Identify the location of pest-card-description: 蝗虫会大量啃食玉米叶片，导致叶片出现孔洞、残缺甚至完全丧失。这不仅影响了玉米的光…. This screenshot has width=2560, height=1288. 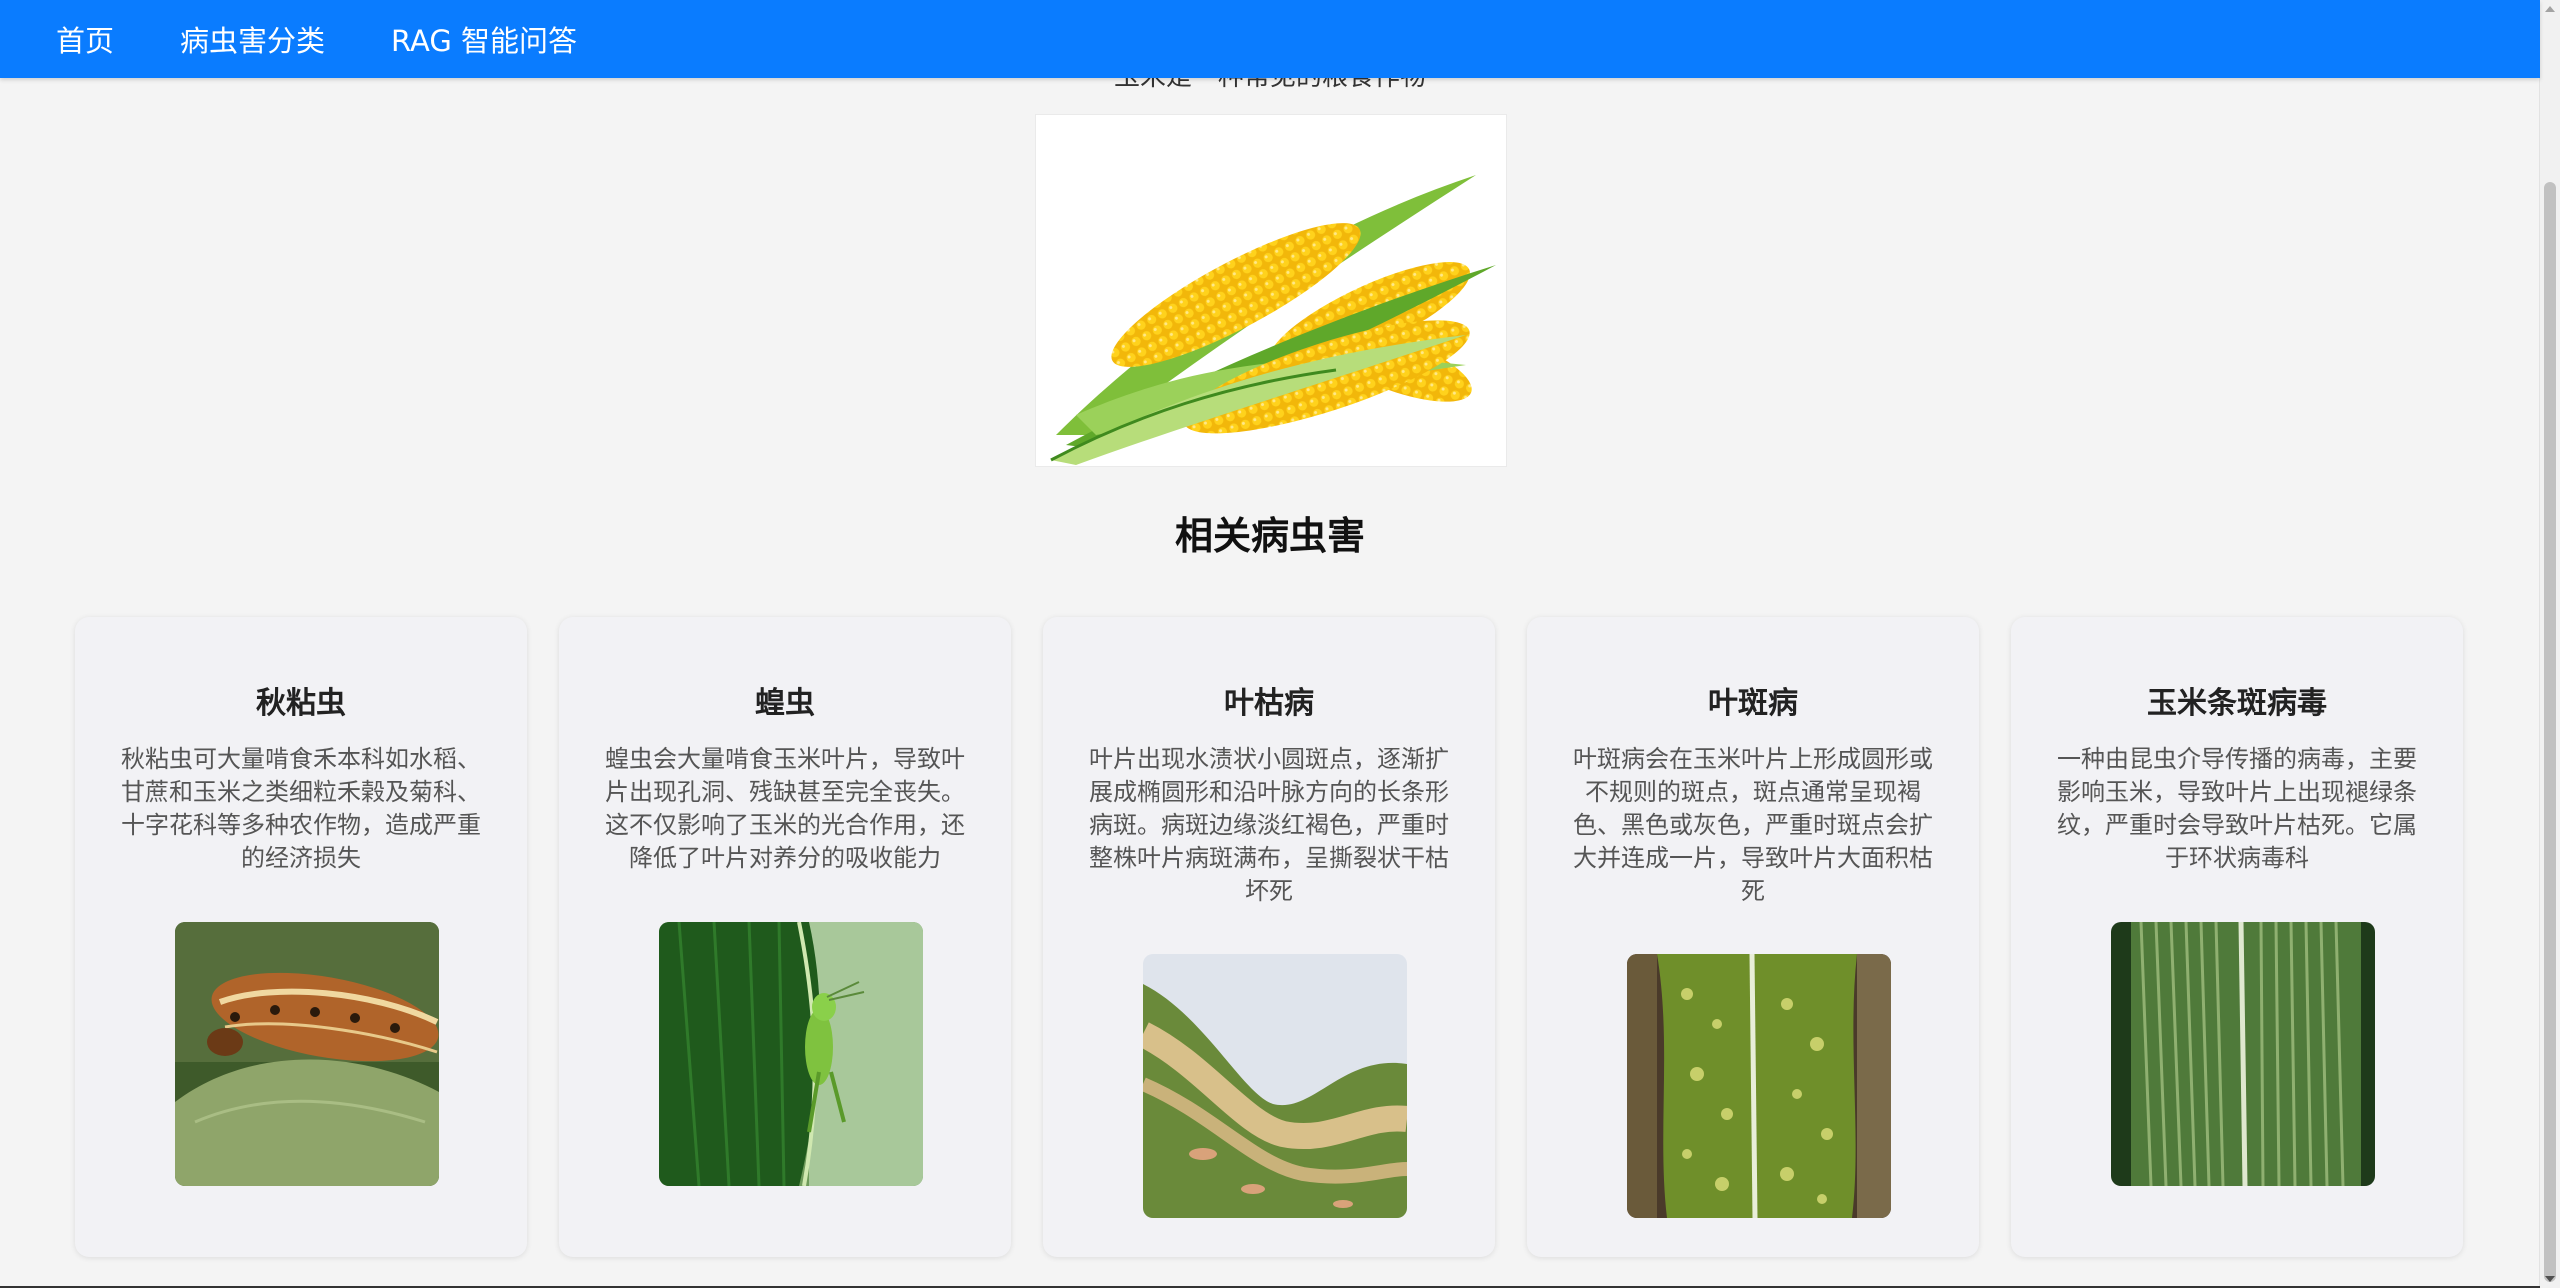
(785, 808).